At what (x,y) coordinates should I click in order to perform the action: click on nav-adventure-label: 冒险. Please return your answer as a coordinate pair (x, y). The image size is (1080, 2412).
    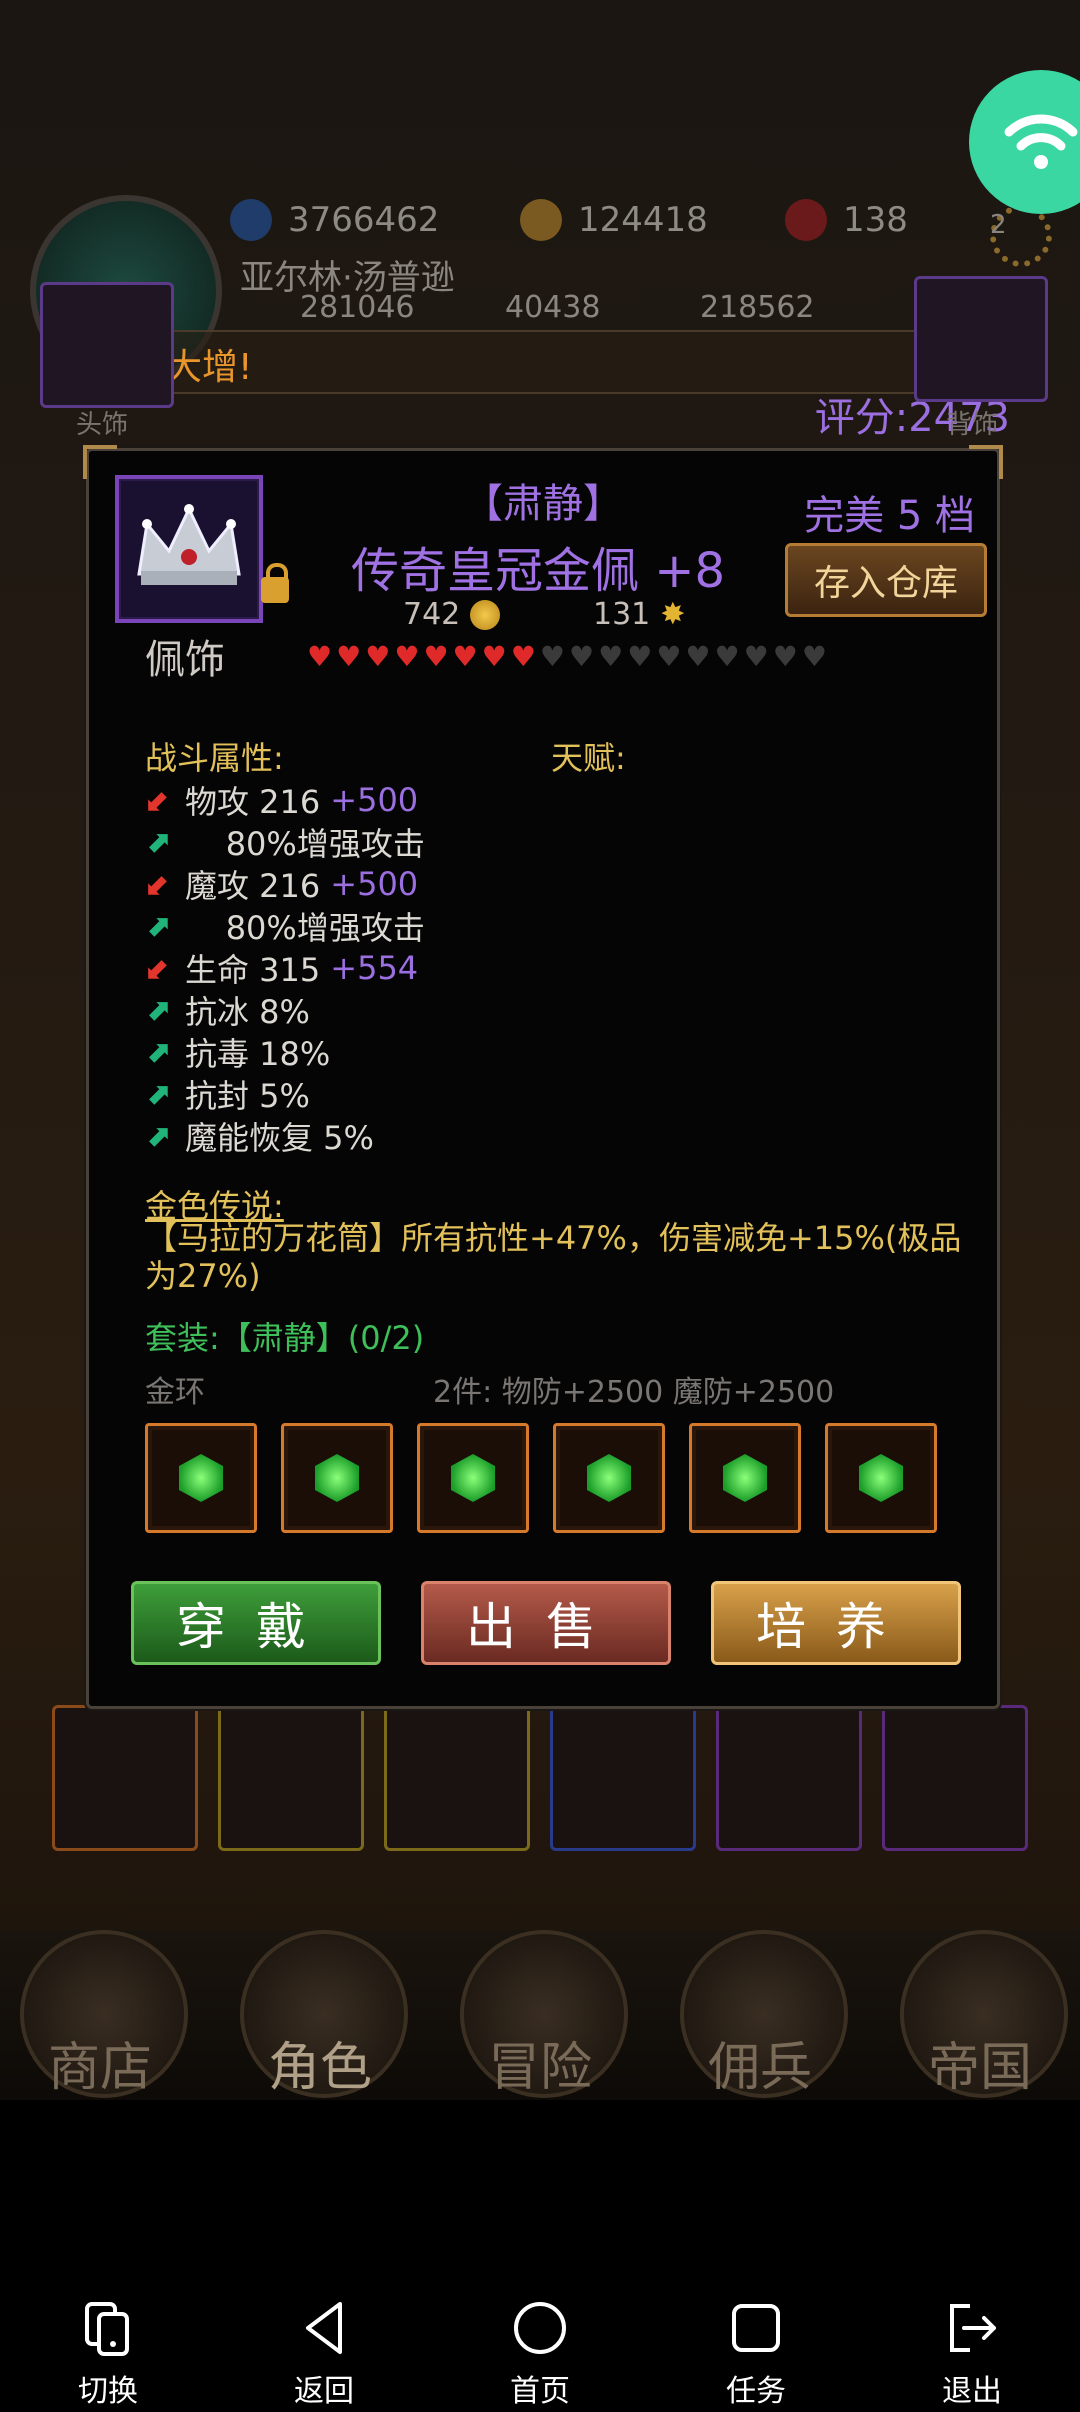
    Looking at the image, I should click on (539, 2068).